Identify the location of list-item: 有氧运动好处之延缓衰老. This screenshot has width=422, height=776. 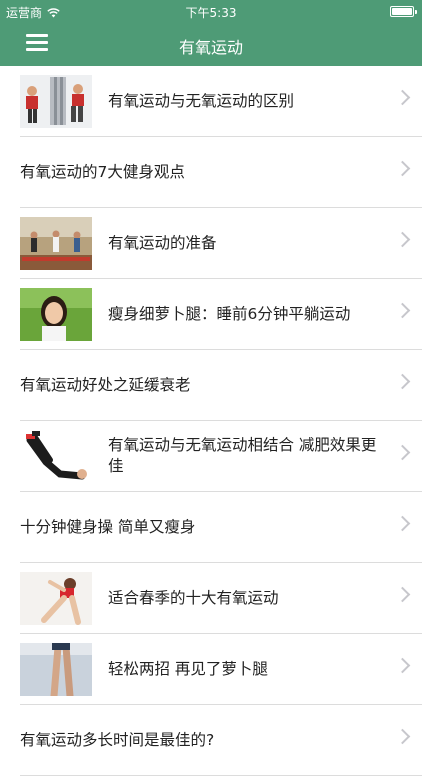
(221, 385).